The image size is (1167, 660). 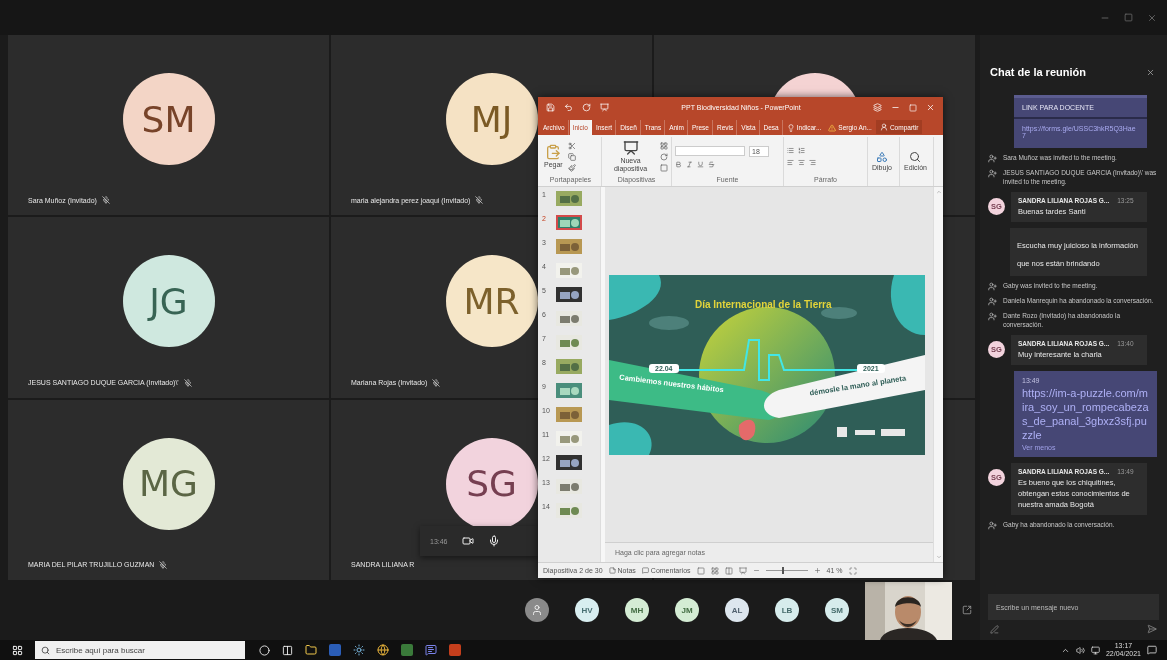 I want to click on align-right-icon, so click(x=812, y=162).